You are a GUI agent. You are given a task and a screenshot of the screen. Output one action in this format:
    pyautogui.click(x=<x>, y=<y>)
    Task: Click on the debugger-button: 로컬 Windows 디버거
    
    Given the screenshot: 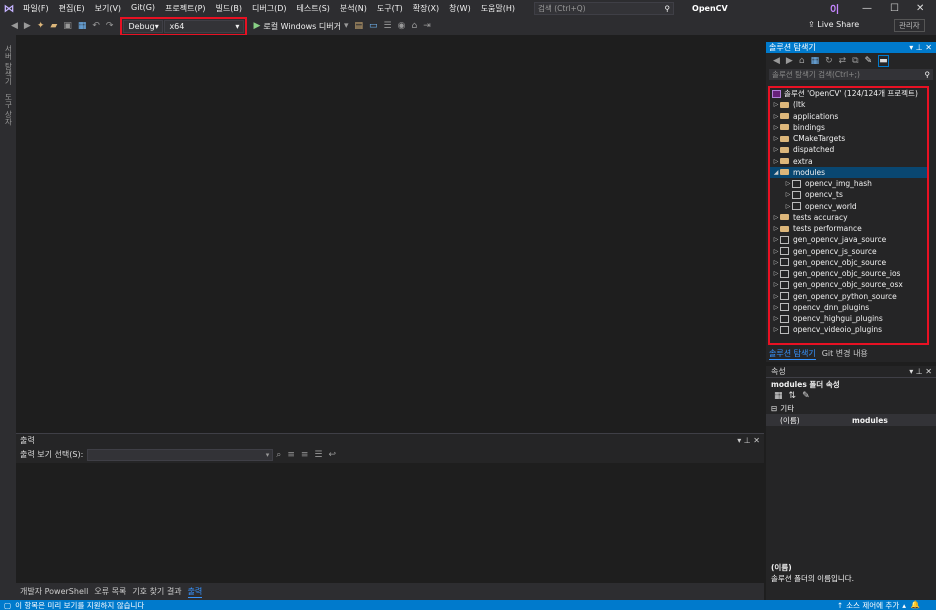 What is the action you would take?
    pyautogui.click(x=302, y=26)
    